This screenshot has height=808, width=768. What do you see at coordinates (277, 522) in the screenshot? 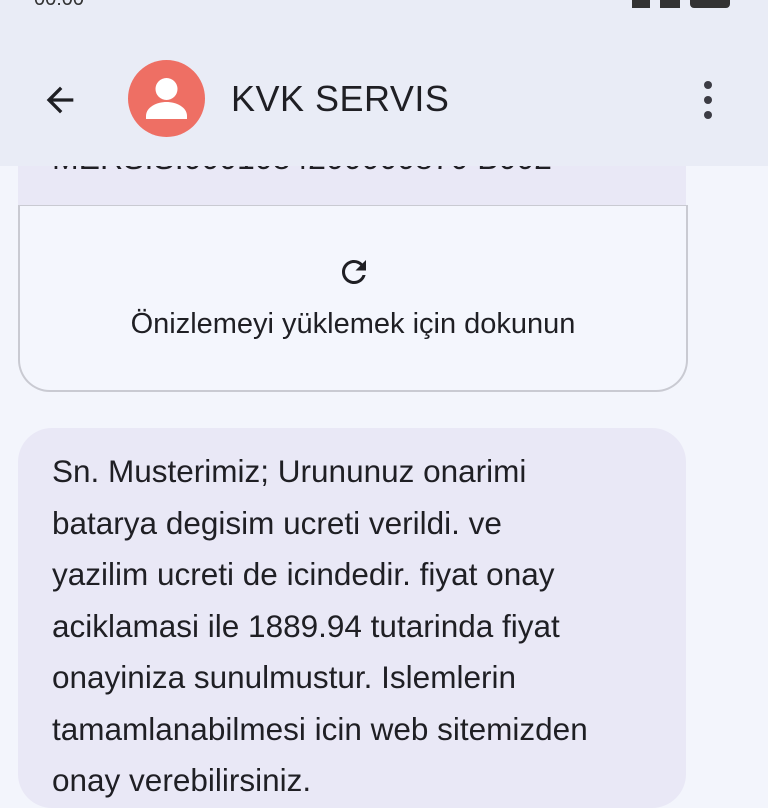
I see `message-line: batarya degisim ucreti verildi. ve` at bounding box center [277, 522].